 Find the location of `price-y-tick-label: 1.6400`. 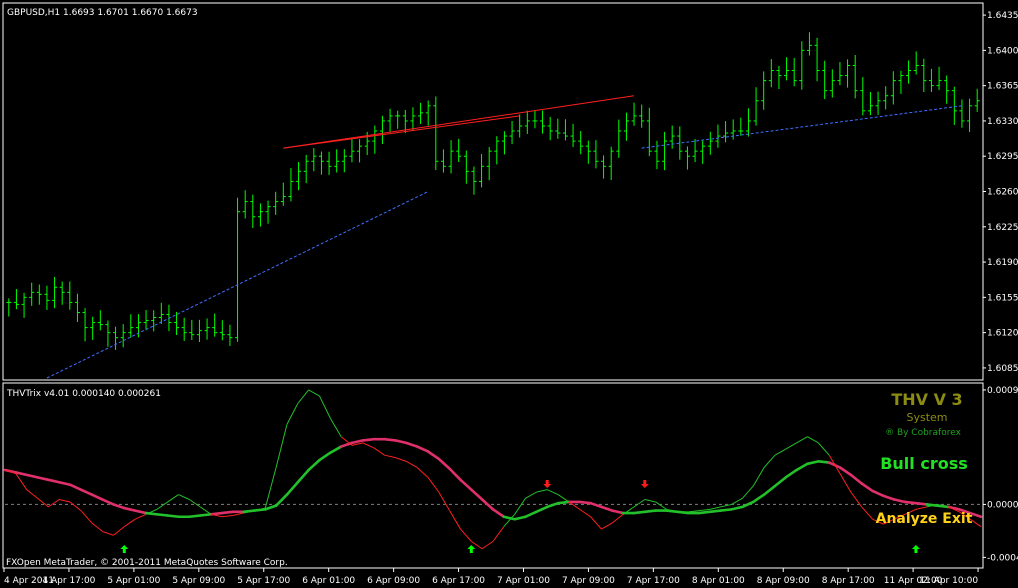

price-y-tick-label: 1.6400 is located at coordinates (1002, 51).